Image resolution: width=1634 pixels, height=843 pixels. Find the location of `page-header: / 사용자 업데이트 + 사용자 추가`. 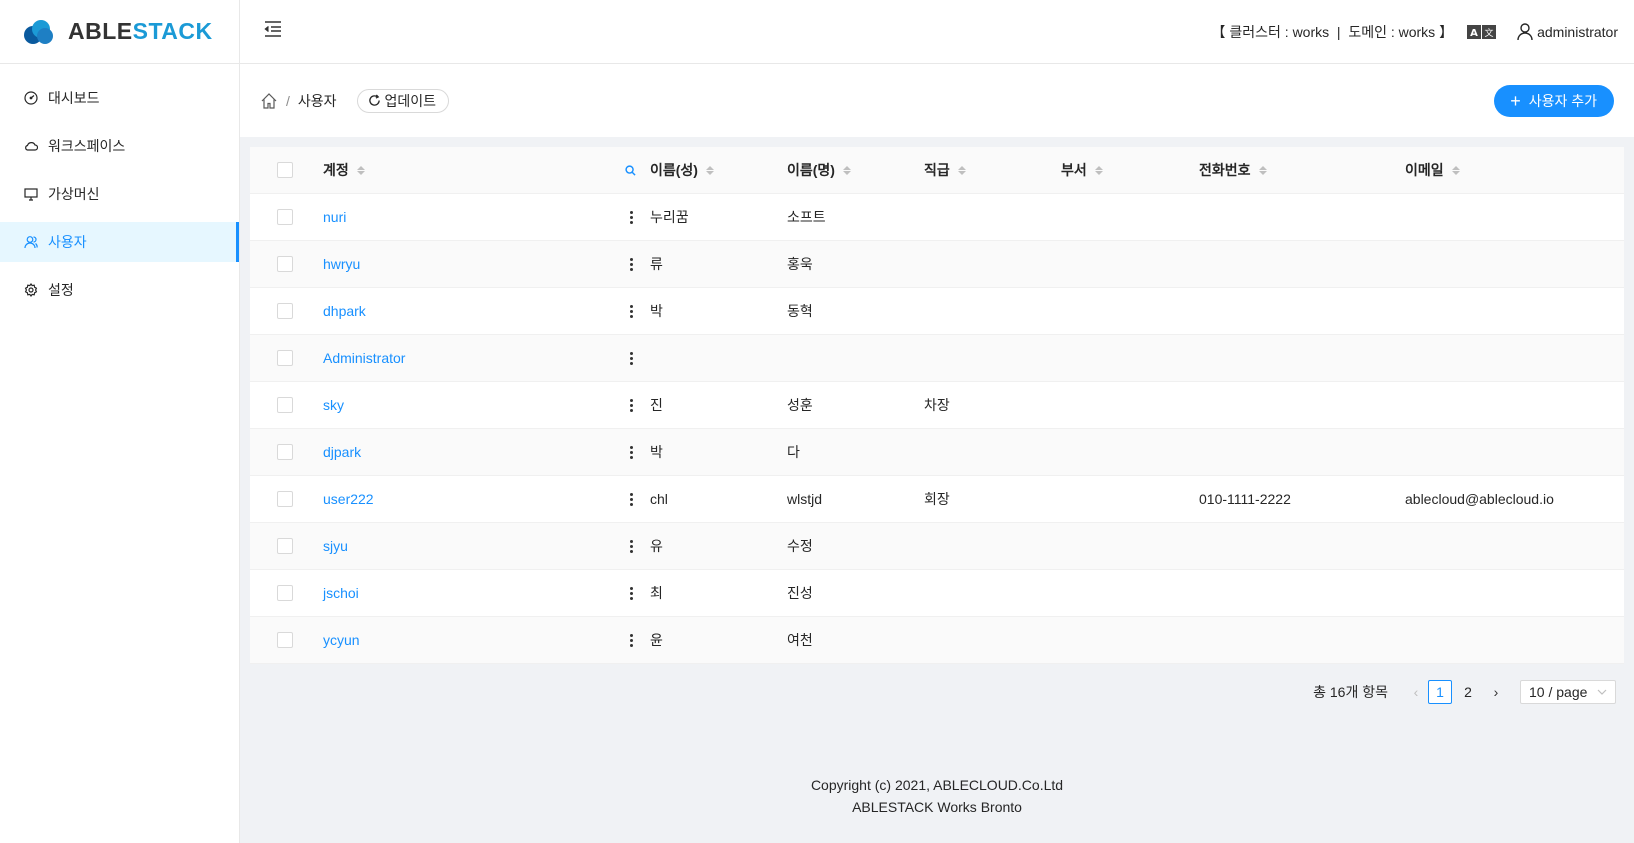

page-header: / 사용자 업데이트 + 사용자 추가 is located at coordinates (937, 100).